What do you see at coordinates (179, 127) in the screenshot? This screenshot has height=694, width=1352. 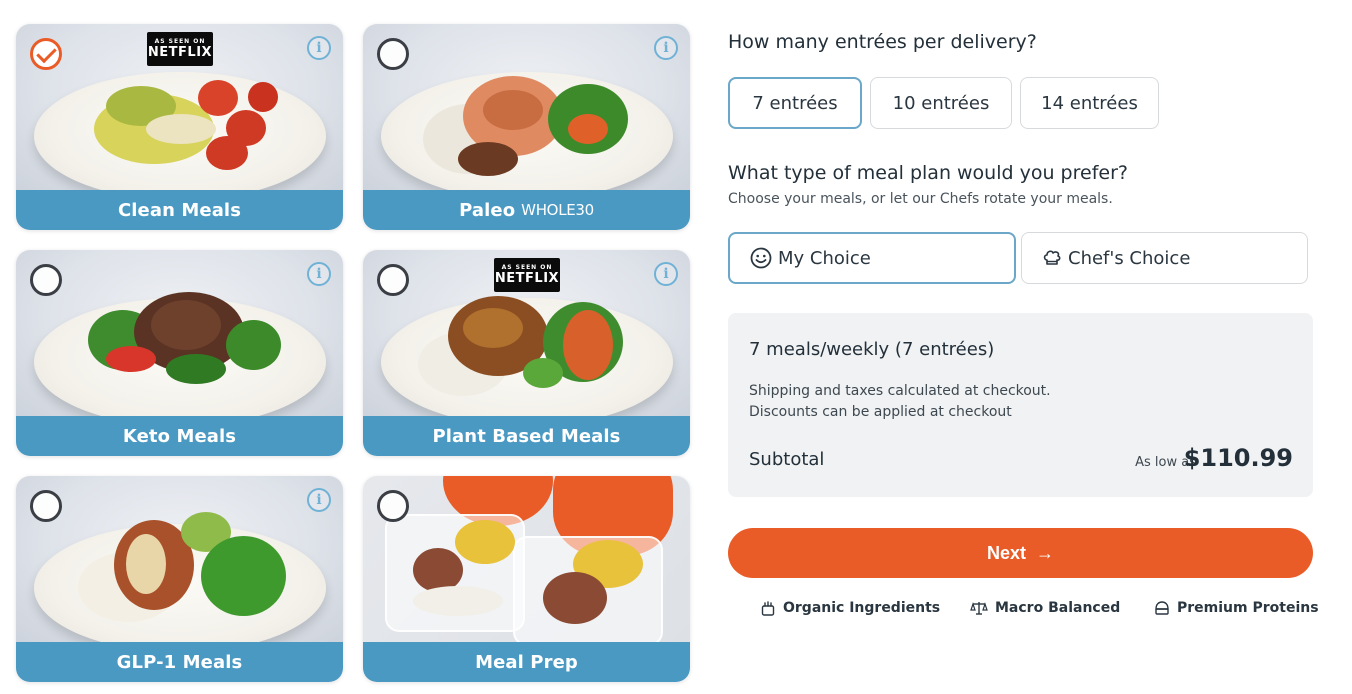 I see `meal-card-clean: AS SEEN ON NETFLIX i Clean Meals` at bounding box center [179, 127].